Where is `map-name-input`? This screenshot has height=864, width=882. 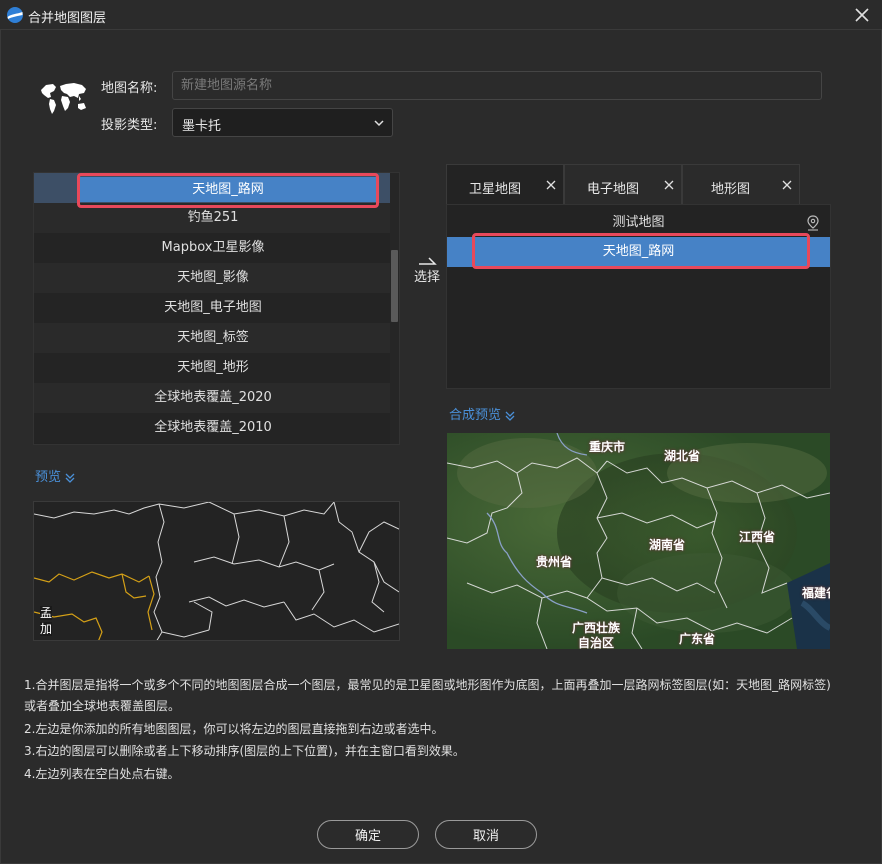 map-name-input is located at coordinates (497, 85).